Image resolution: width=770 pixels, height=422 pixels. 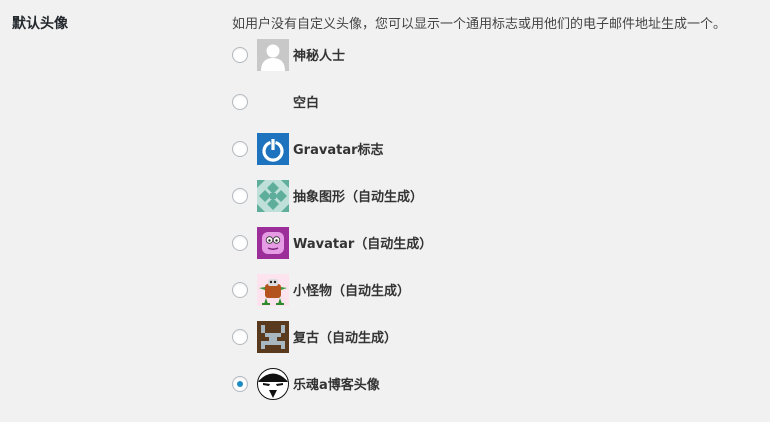 I want to click on avatar-option-blank: 空白, so click(x=497, y=101).